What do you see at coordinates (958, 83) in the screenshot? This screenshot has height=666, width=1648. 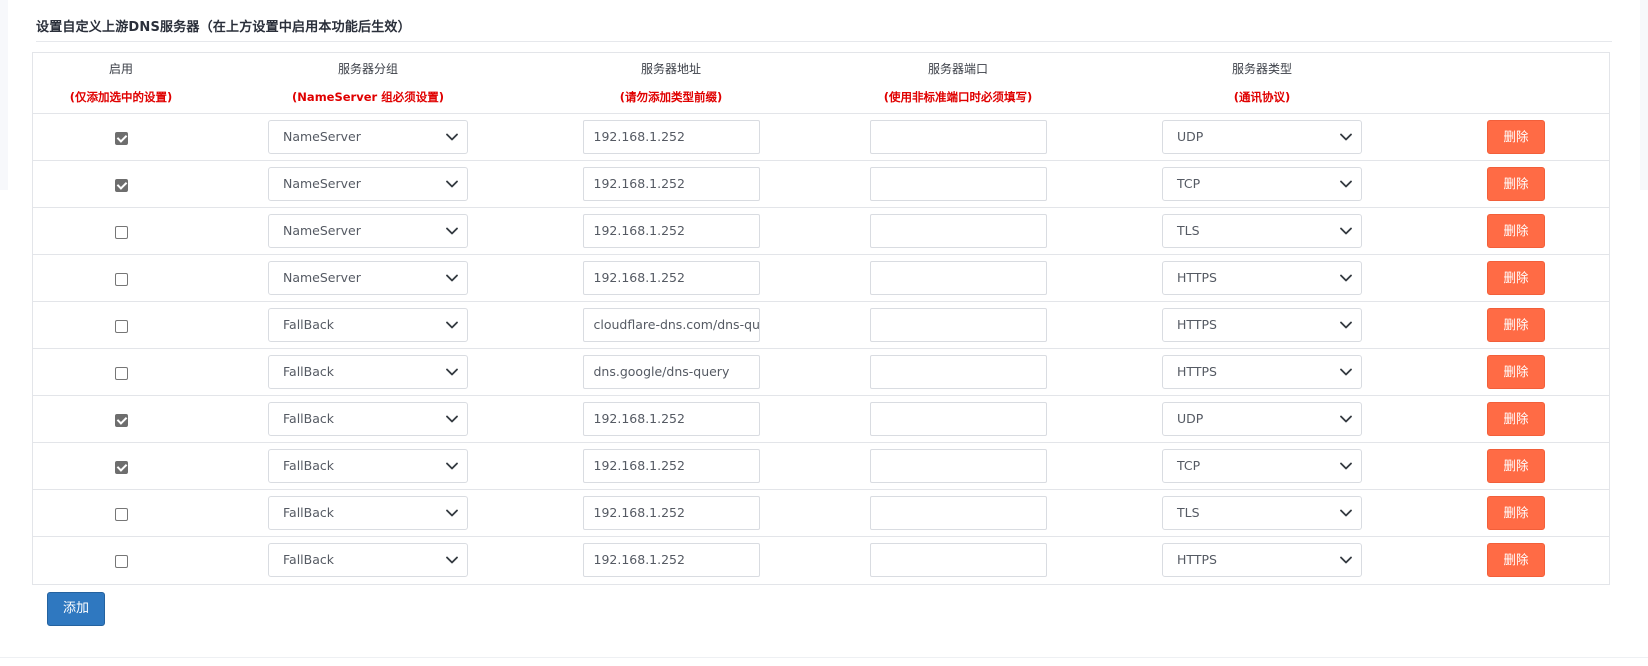 I see `column-header: 服务器端口 (使用非标准端口时必须填写)` at bounding box center [958, 83].